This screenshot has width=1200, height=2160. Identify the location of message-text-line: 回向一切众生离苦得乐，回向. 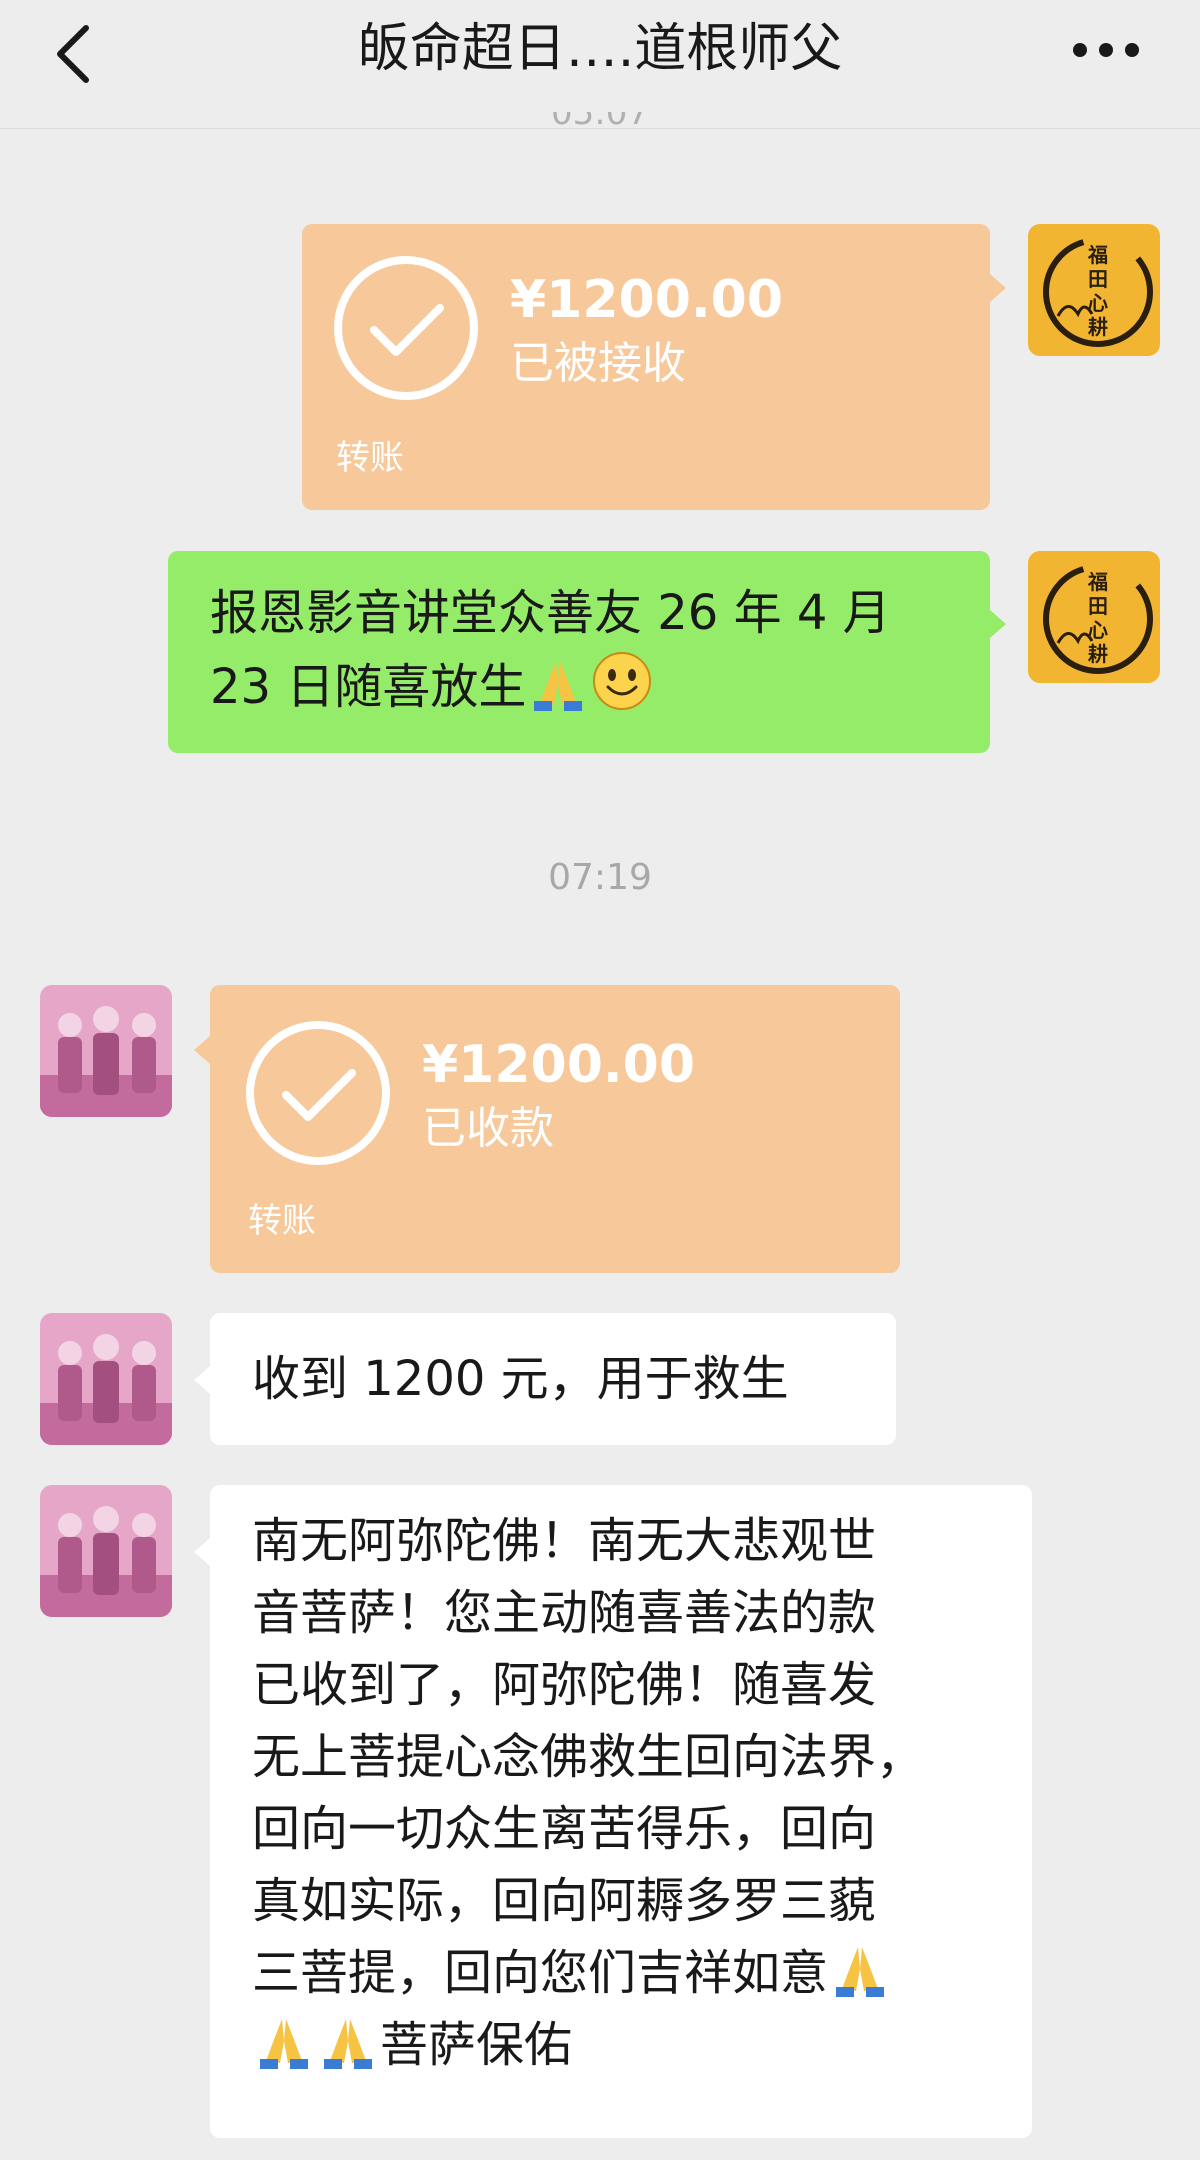
(564, 1829).